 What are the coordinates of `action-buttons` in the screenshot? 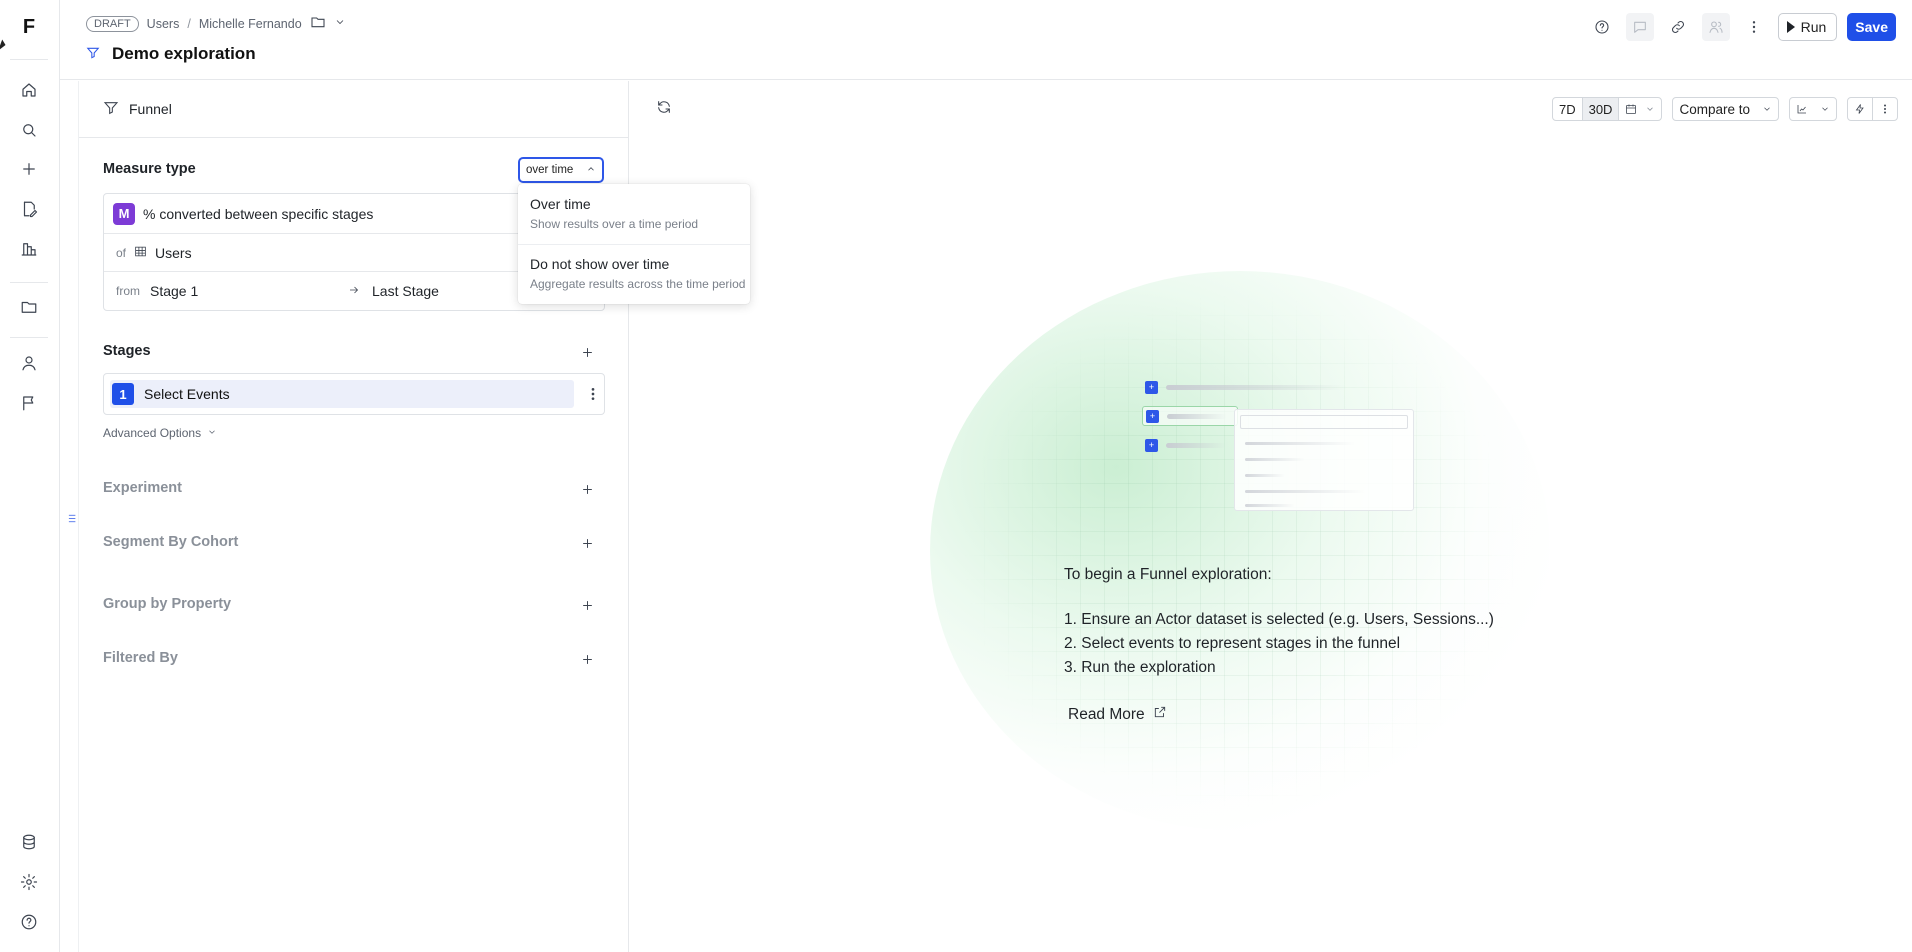 It's located at (1872, 109).